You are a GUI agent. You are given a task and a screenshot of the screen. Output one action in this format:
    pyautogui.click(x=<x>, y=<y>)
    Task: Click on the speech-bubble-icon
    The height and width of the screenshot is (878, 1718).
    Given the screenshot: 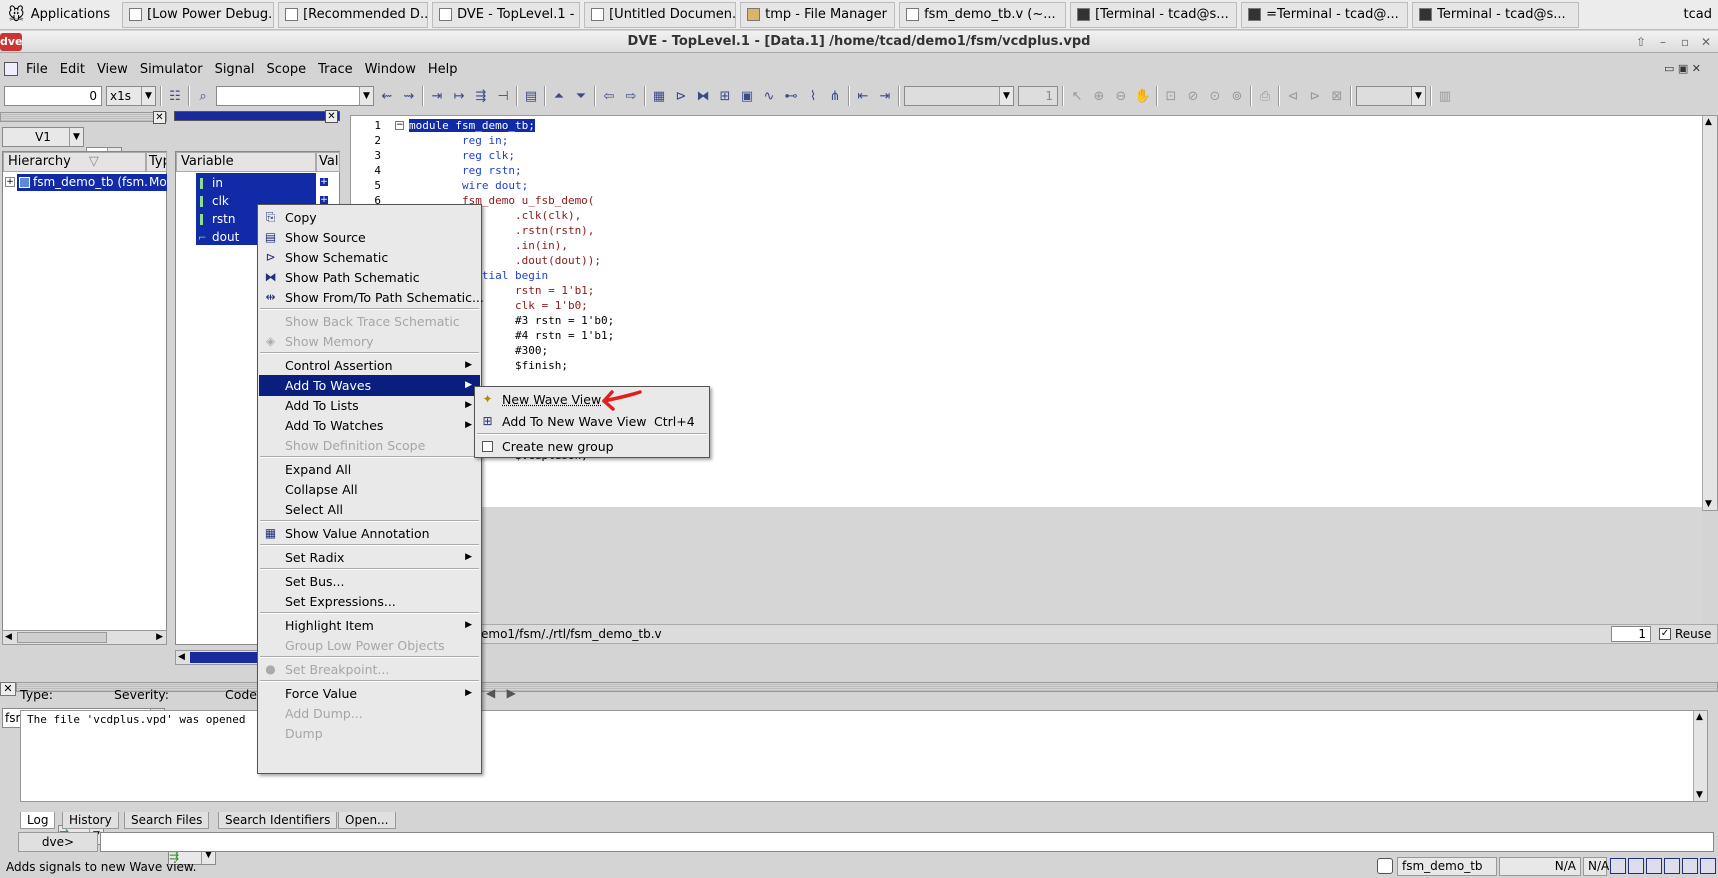 What is the action you would take?
    pyautogui.click(x=1385, y=866)
    